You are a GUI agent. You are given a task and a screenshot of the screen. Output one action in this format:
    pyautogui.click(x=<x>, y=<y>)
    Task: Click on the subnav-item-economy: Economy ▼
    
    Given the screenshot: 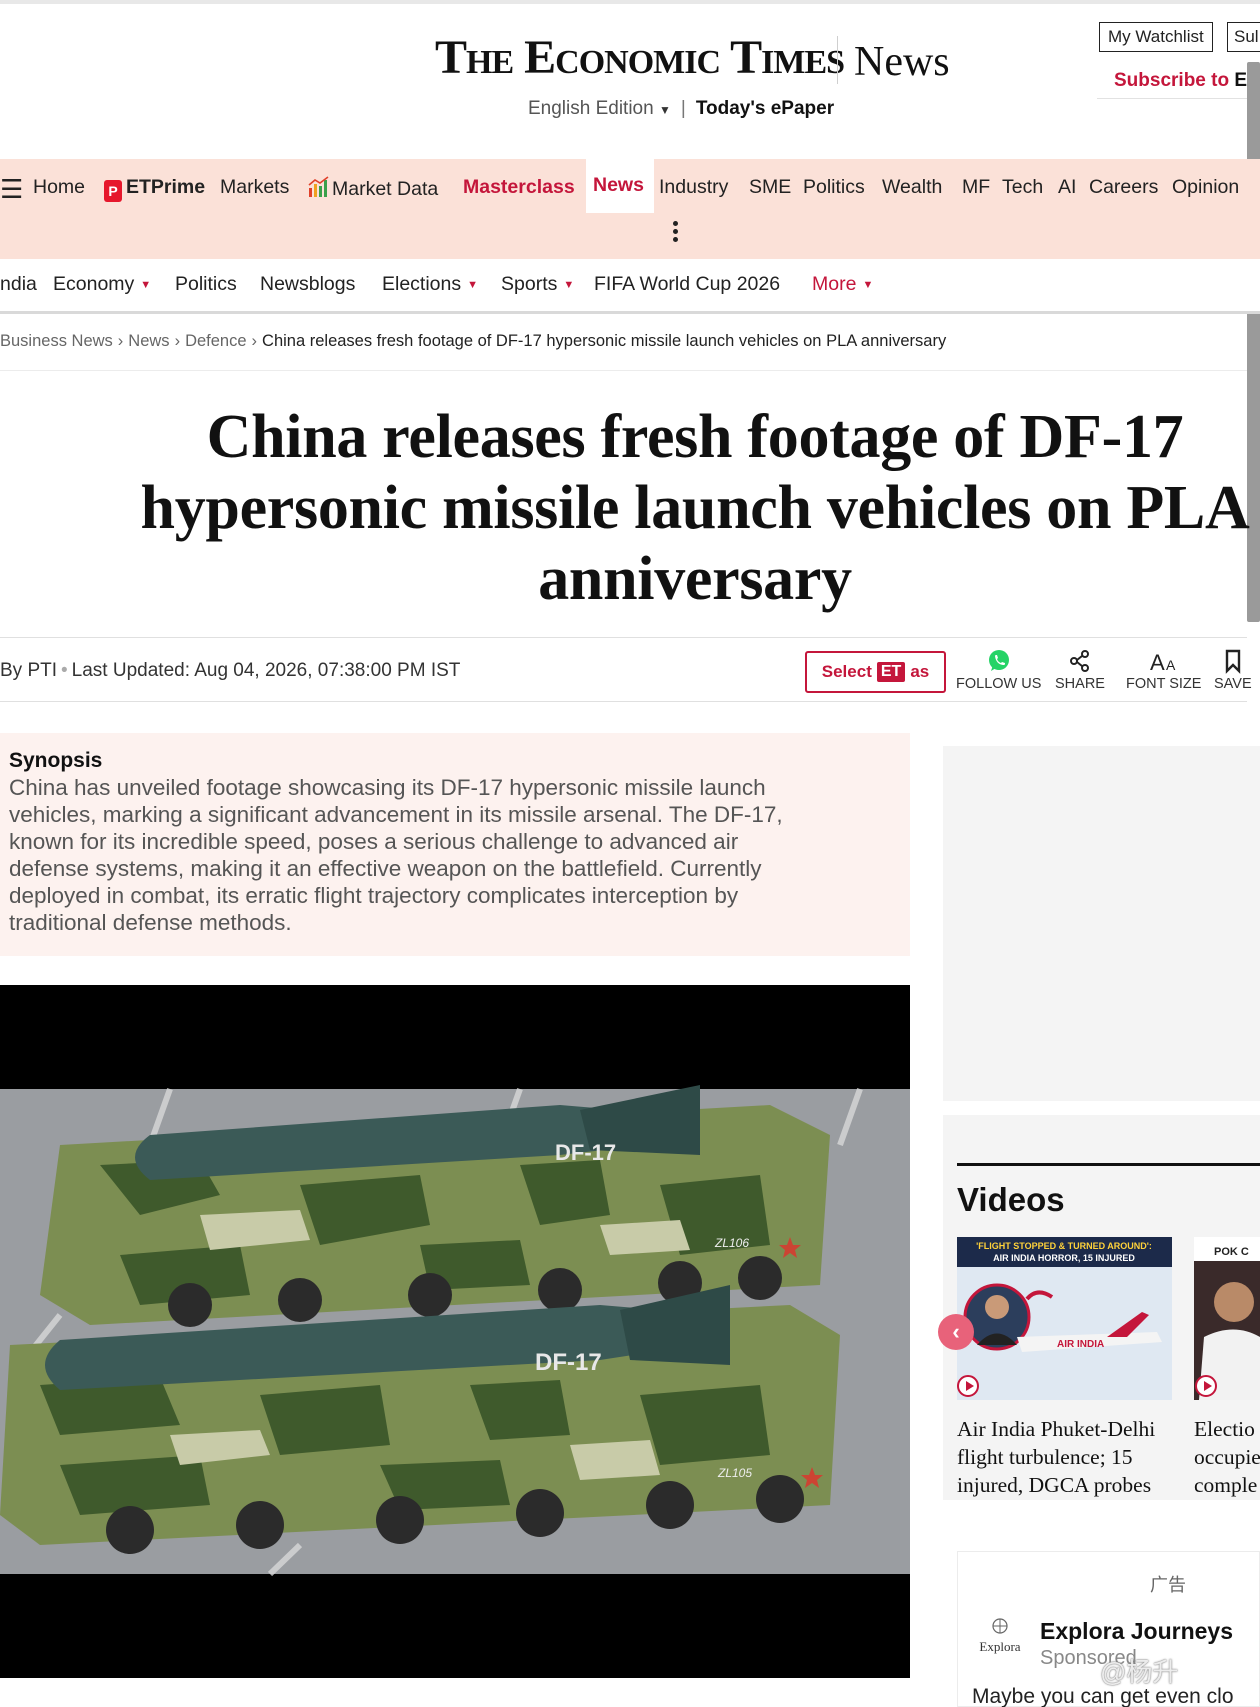 What is the action you would take?
    pyautogui.click(x=102, y=284)
    